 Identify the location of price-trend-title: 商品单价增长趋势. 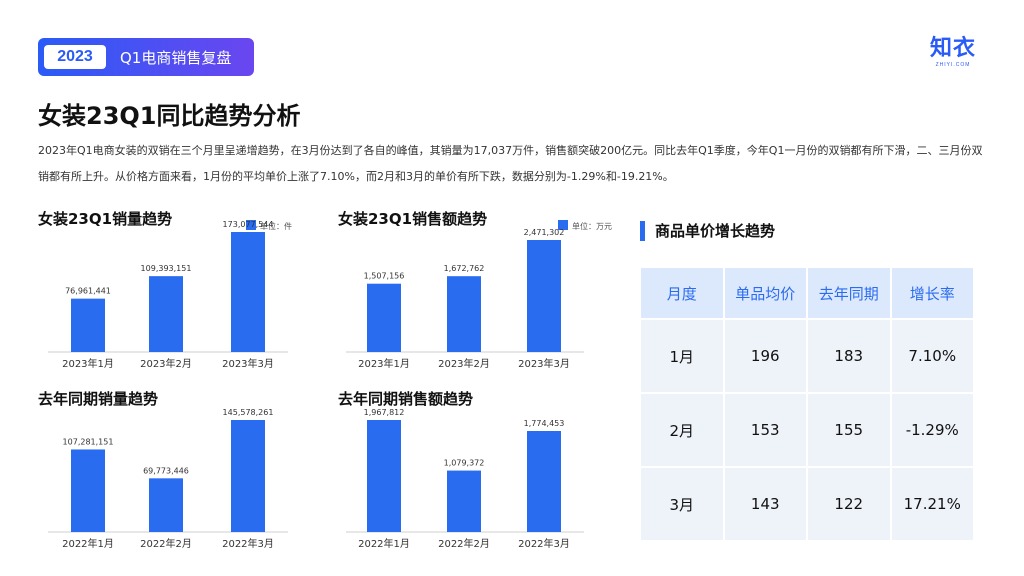
(715, 231).